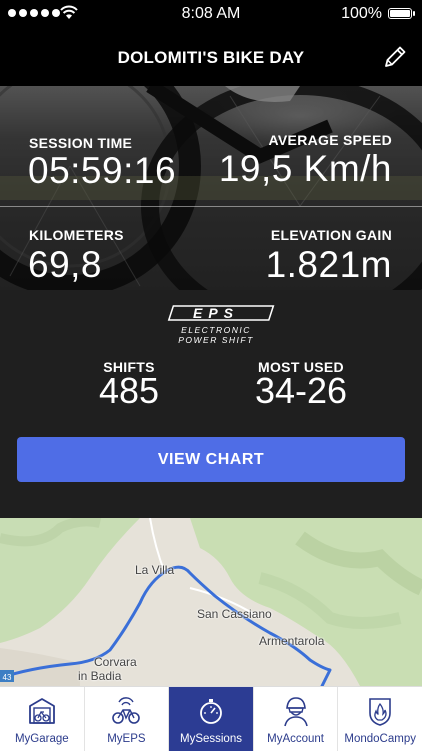 Image resolution: width=422 pixels, height=751 pixels. I want to click on tab-mysessions: MySessions, so click(211, 719).